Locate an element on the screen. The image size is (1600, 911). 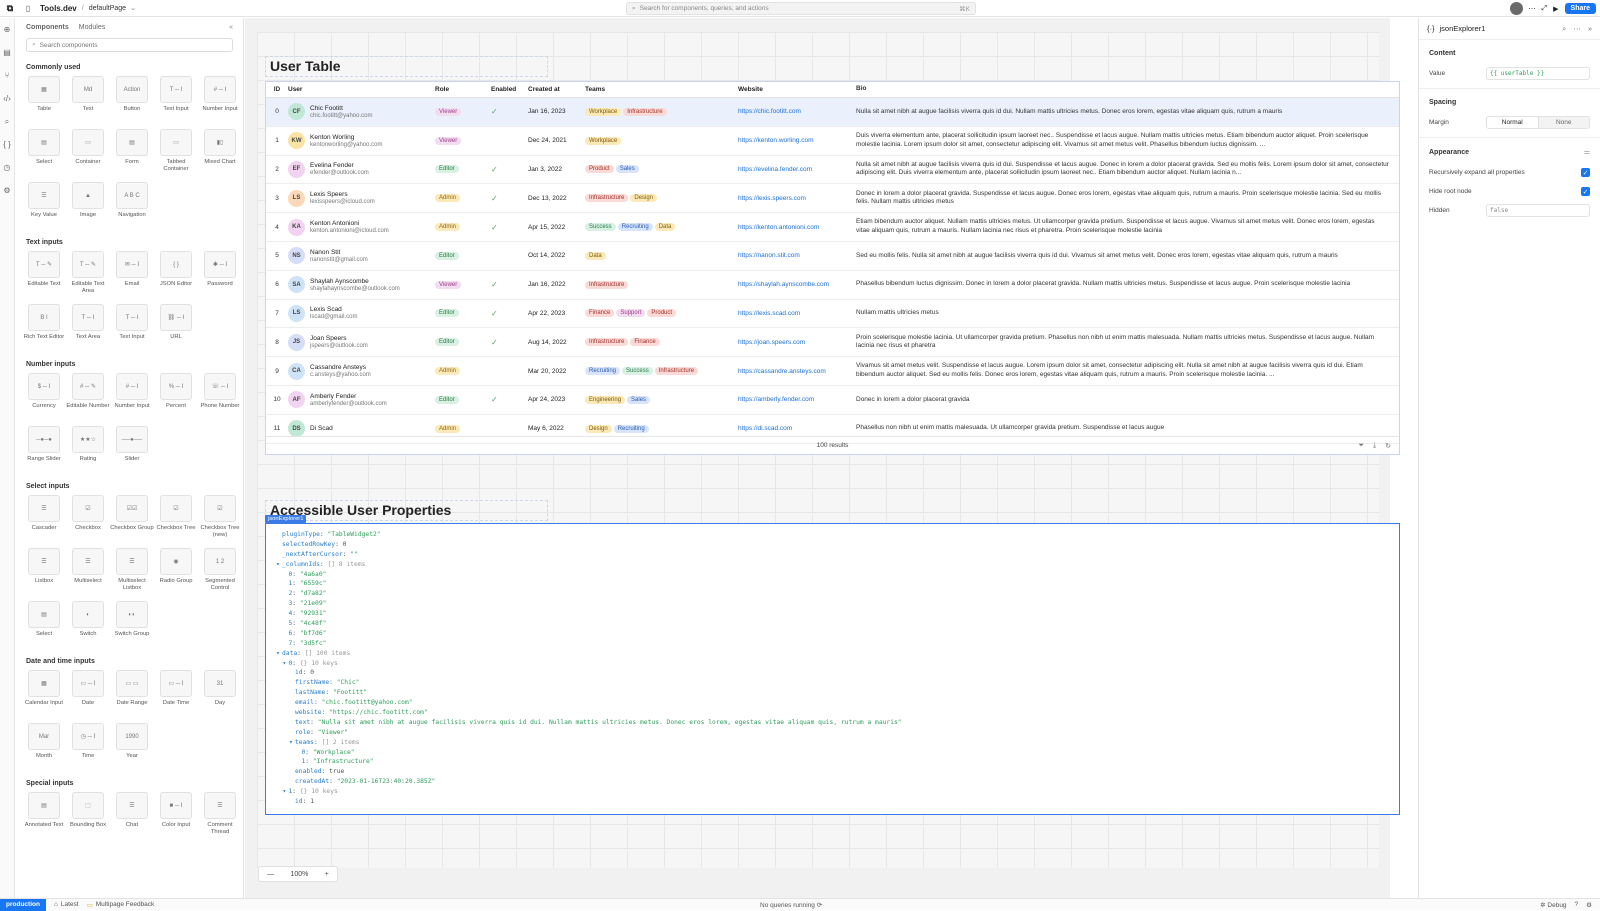
selected-component-badge: jsonExplorer1 is located at coordinates (286, 519).